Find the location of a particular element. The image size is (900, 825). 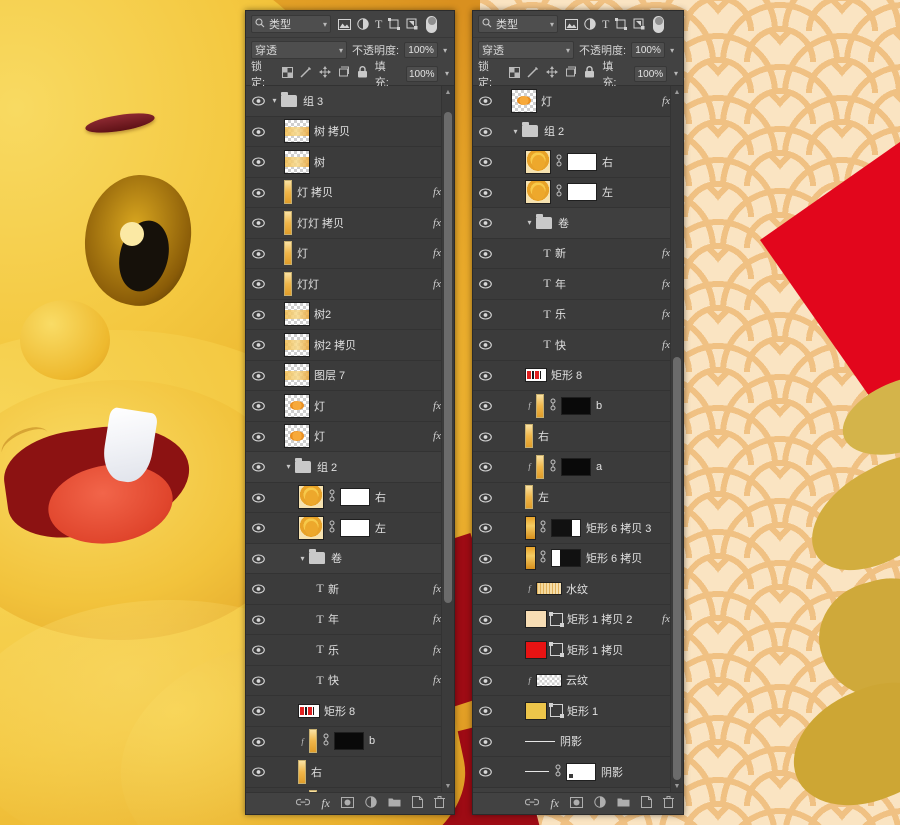

new-adjustment-layer-icon is located at coordinates (371, 803).